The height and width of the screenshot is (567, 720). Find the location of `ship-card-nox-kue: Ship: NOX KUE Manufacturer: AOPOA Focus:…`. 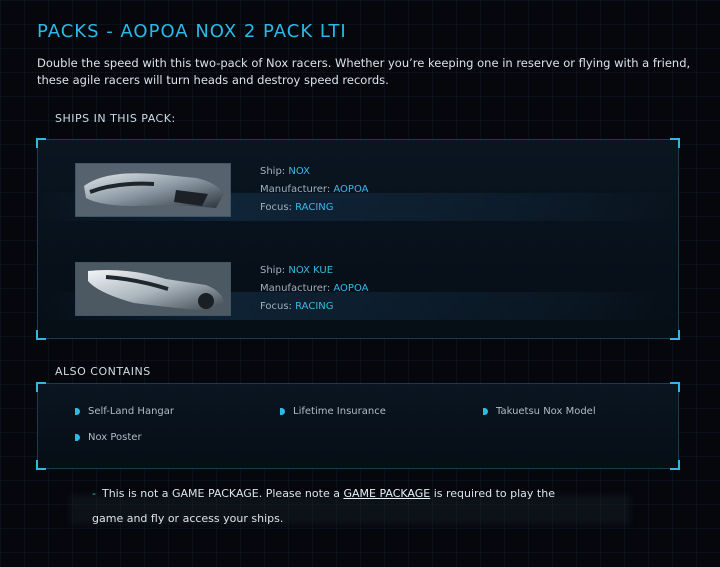

ship-card-nox-kue: Ship: NOX KUE Manufacturer: AOPOA Focus:… is located at coordinates (358, 297).